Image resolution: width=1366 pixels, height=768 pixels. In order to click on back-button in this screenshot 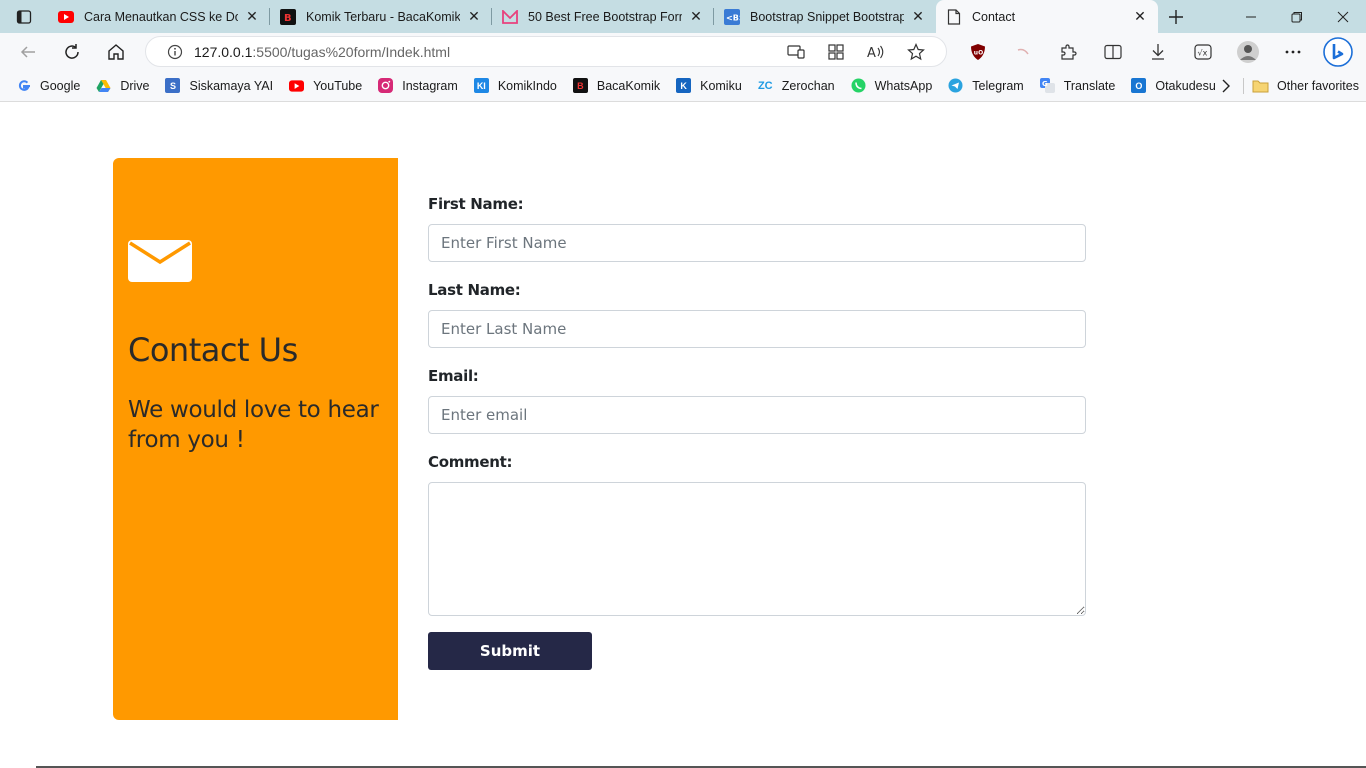, I will do `click(28, 52)`.